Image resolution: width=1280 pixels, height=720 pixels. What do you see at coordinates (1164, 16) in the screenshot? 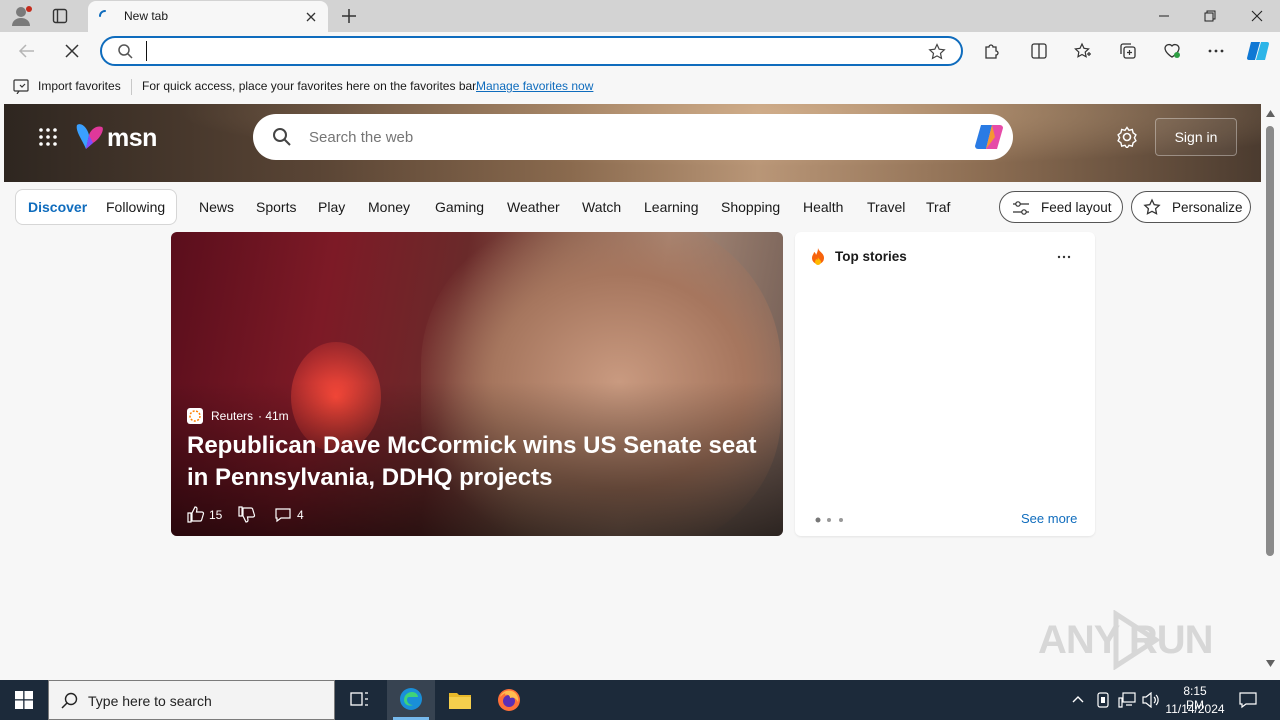
I see `minimize-icon` at bounding box center [1164, 16].